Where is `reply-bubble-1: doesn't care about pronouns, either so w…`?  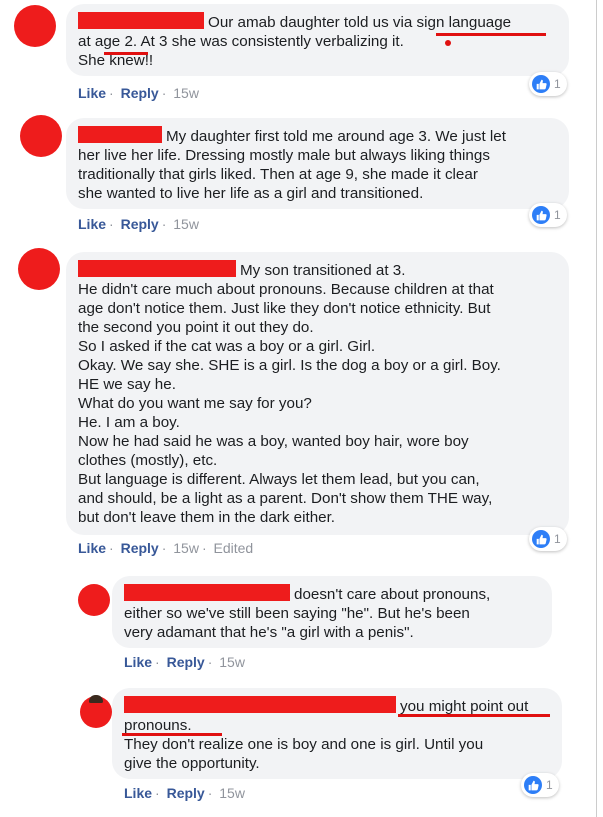
reply-bubble-1: doesn't care about pronouns, either so w… is located at coordinates (332, 612).